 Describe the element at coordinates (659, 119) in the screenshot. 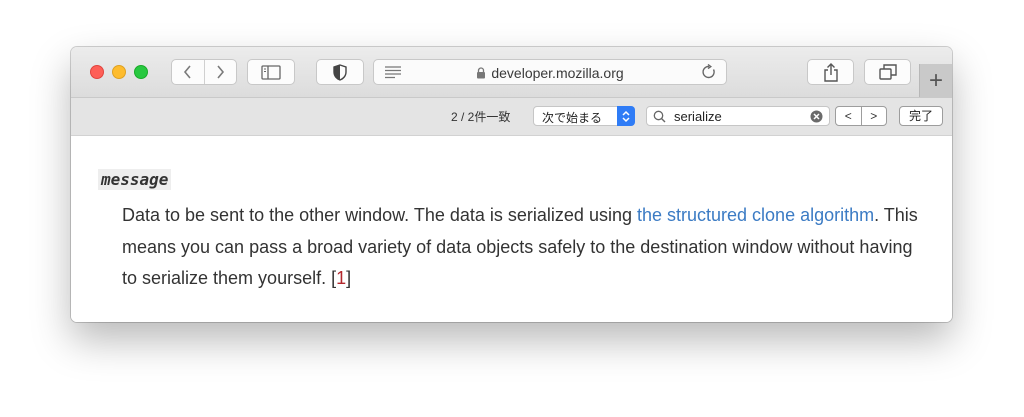

I see `search-icon` at that location.